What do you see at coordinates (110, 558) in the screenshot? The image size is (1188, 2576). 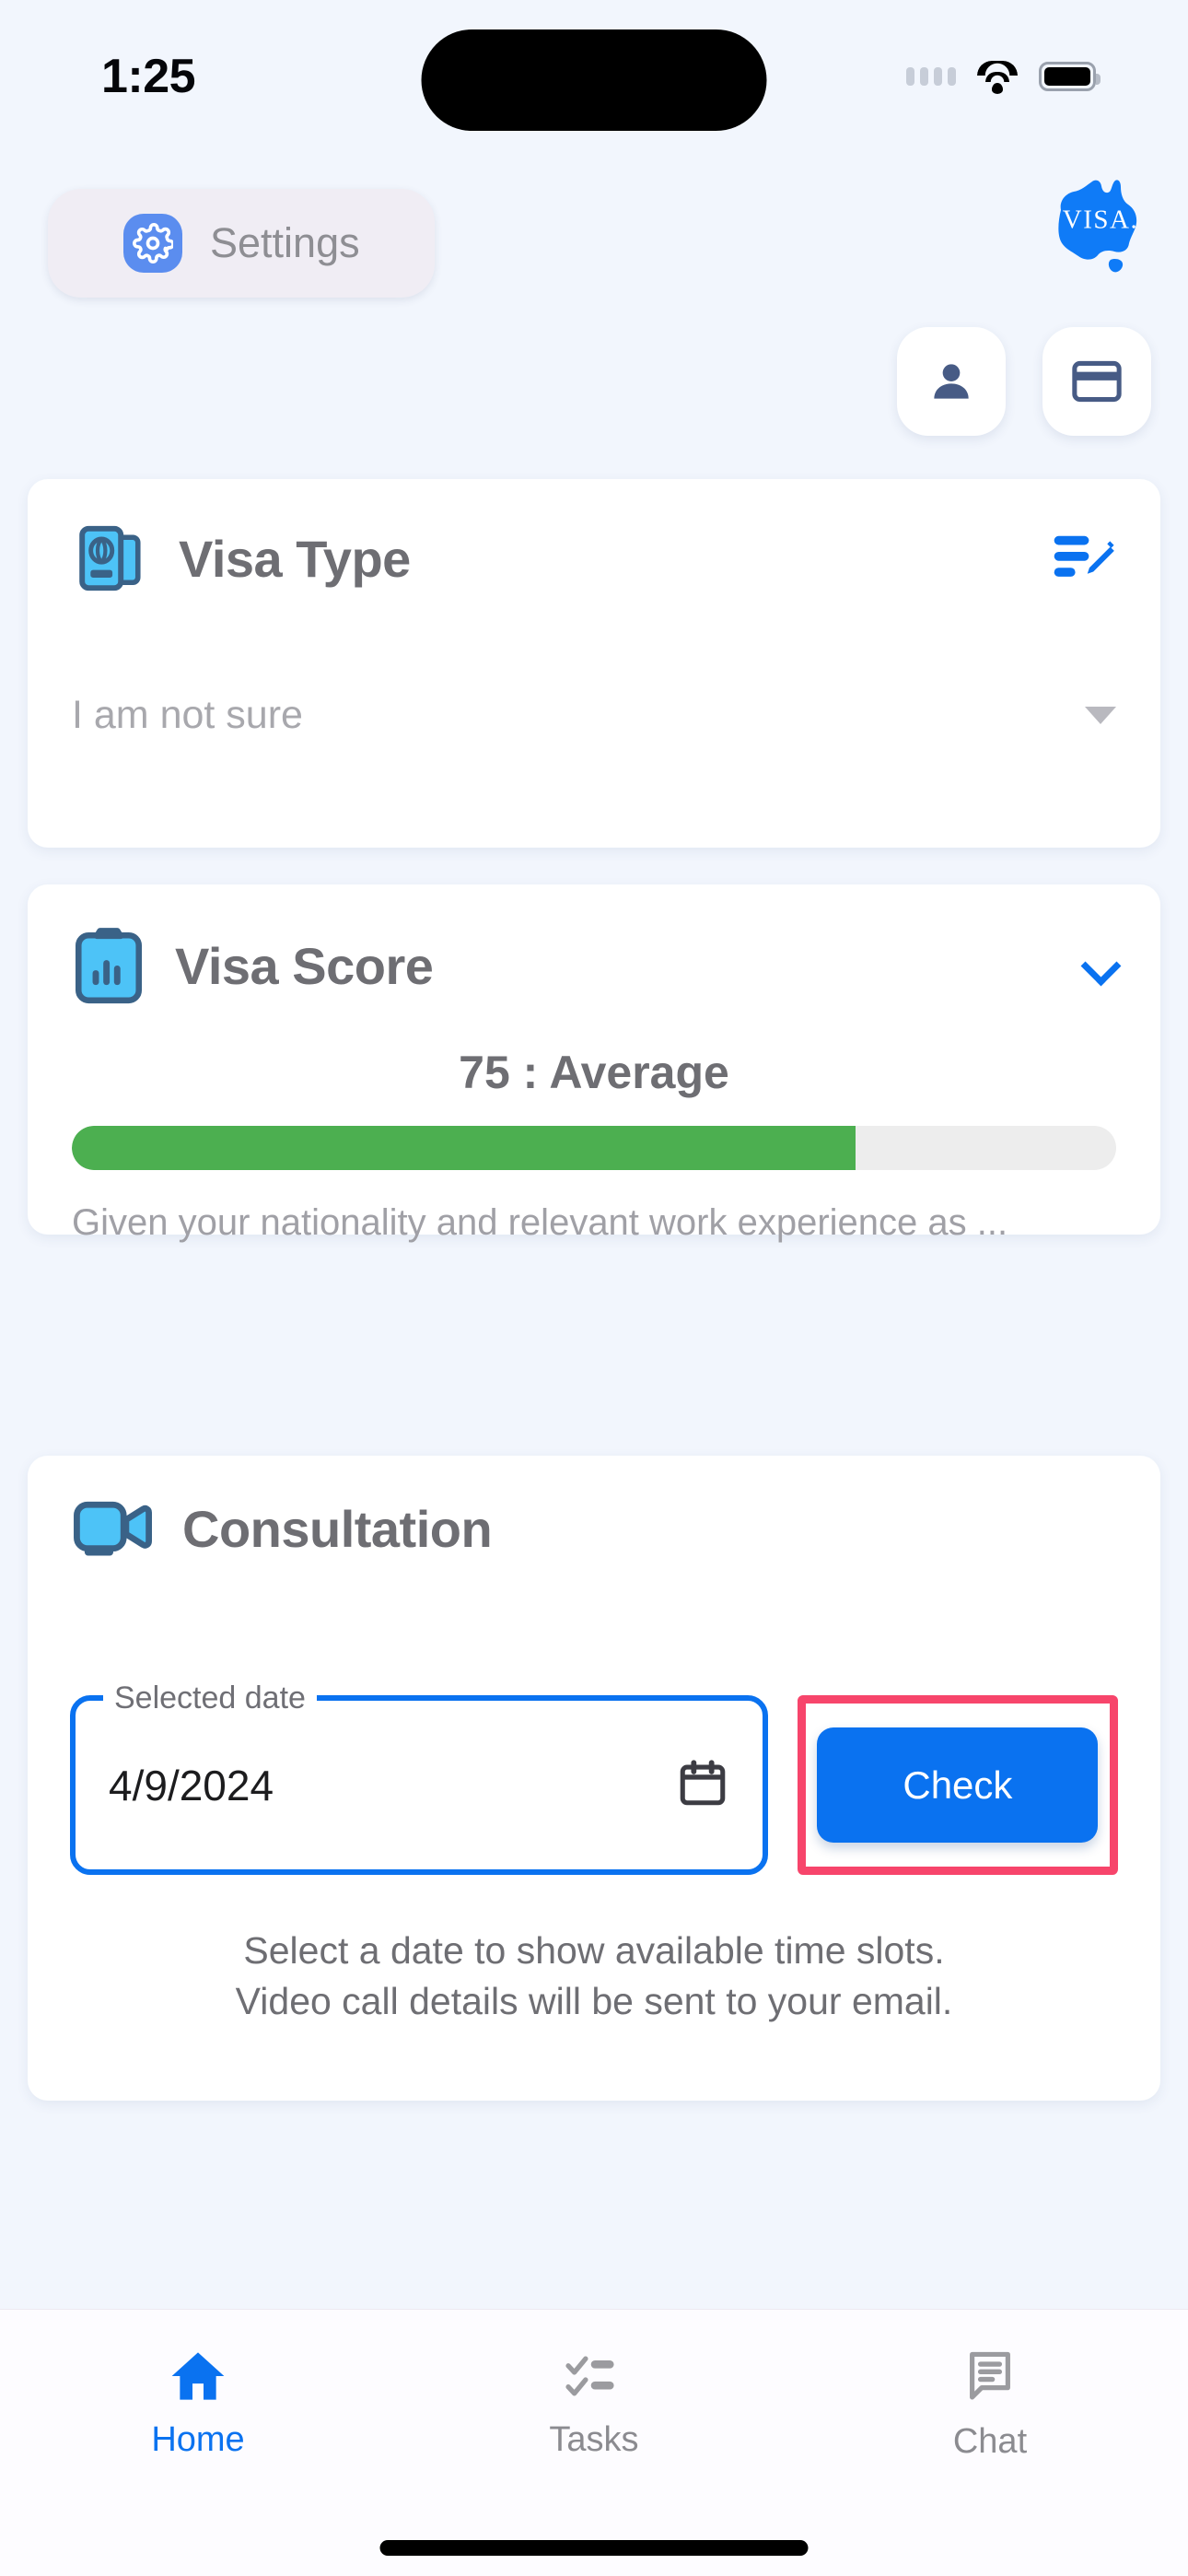 I see `passport-icon` at bounding box center [110, 558].